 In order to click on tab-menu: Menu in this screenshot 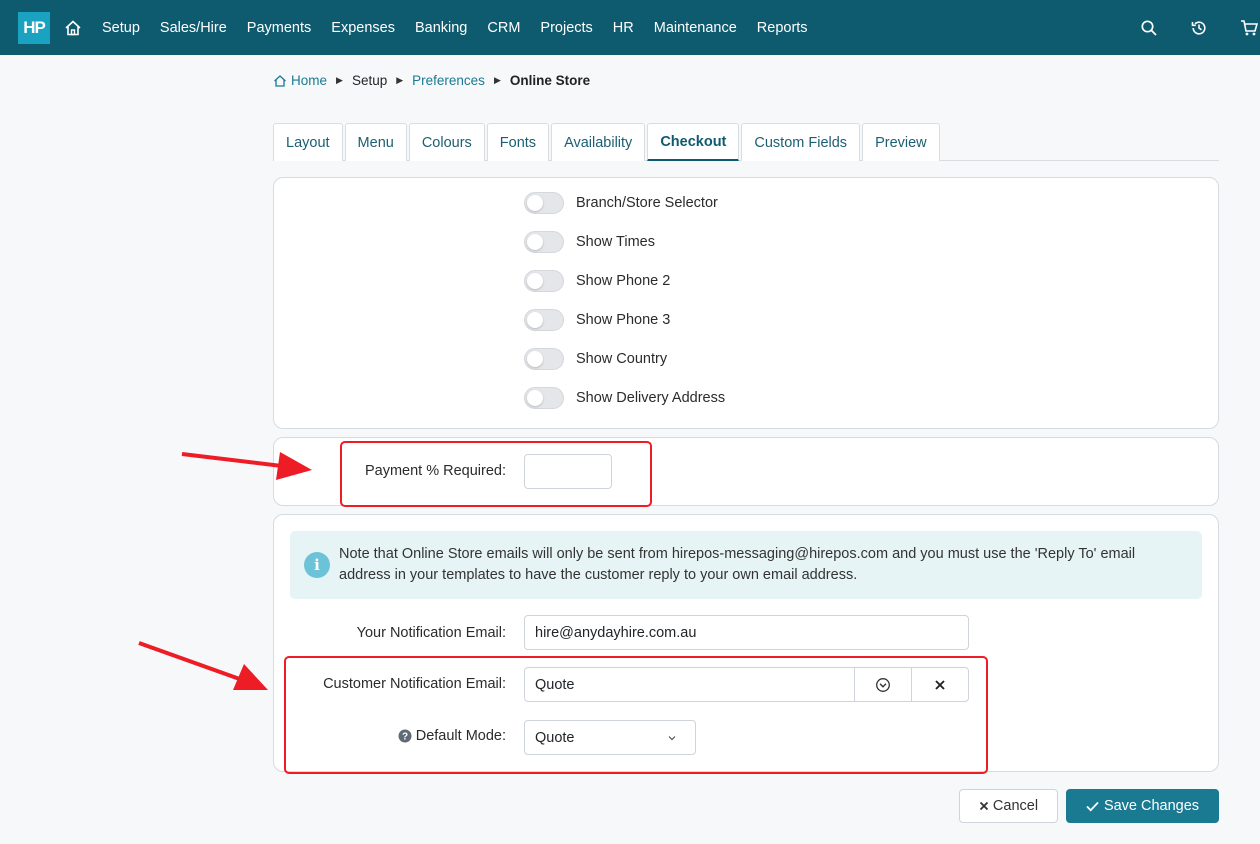, I will do `click(375, 142)`.